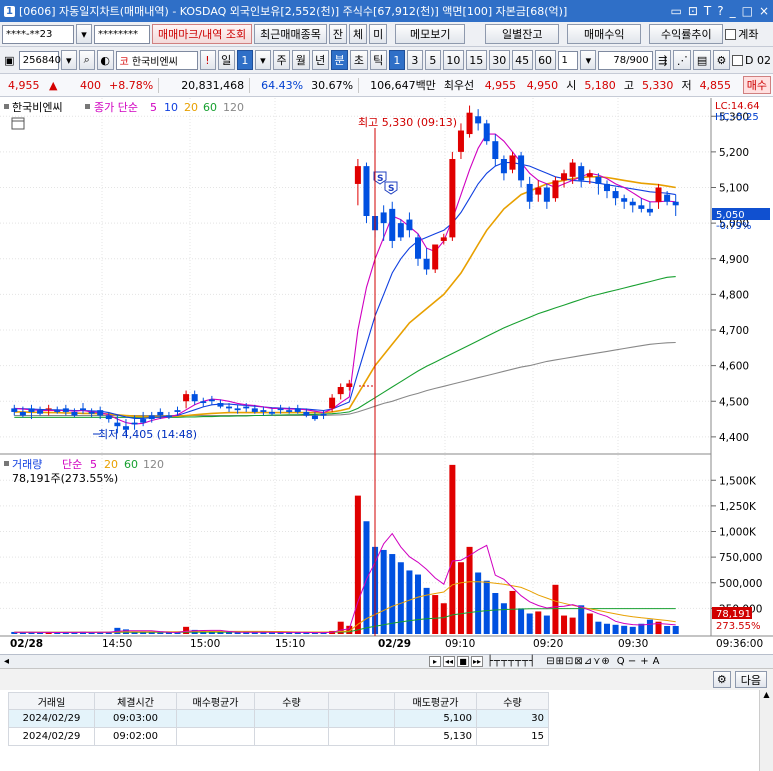  I want to click on price-tick-label: 5,100, so click(734, 189).